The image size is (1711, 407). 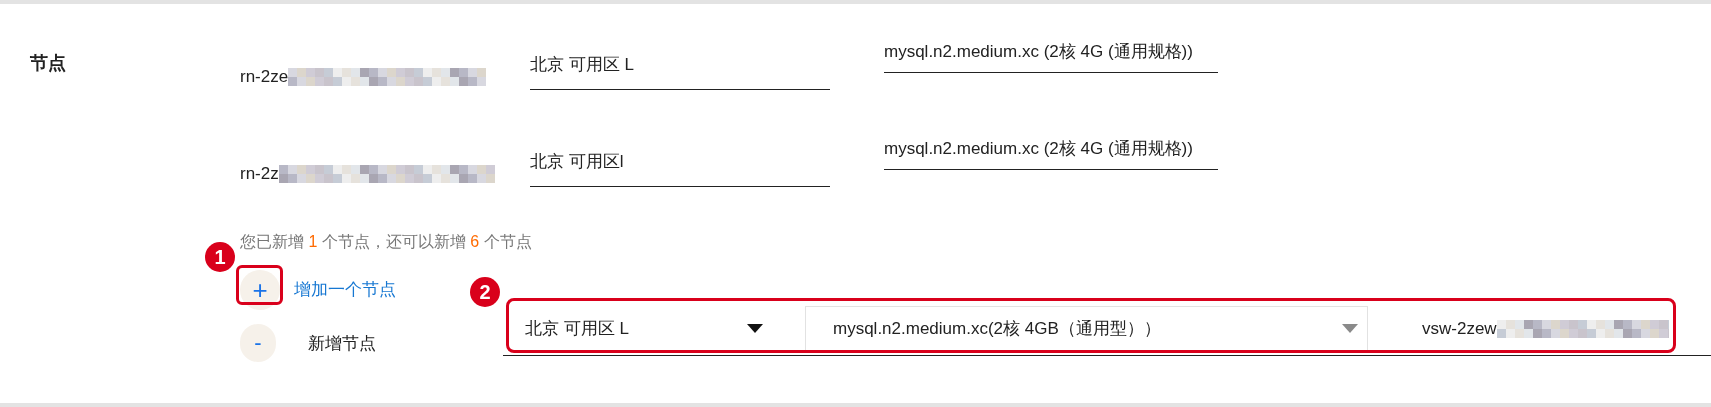 I want to click on add-node-link: 增加一个节点, so click(x=345, y=290).